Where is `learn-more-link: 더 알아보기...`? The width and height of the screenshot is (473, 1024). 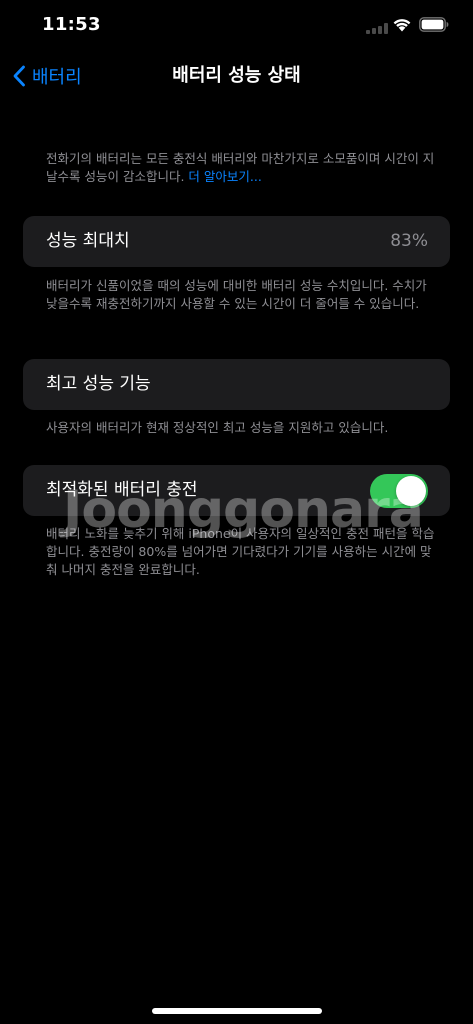 learn-more-link: 더 알아보기... is located at coordinates (224, 176).